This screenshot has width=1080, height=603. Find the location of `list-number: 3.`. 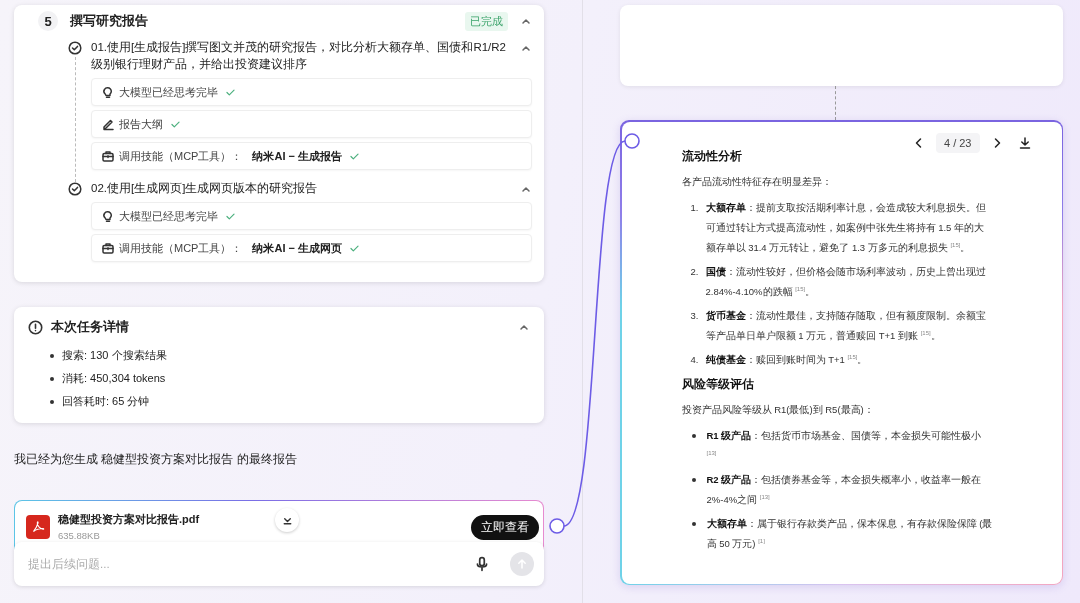

list-number: 3. is located at coordinates (695, 315).